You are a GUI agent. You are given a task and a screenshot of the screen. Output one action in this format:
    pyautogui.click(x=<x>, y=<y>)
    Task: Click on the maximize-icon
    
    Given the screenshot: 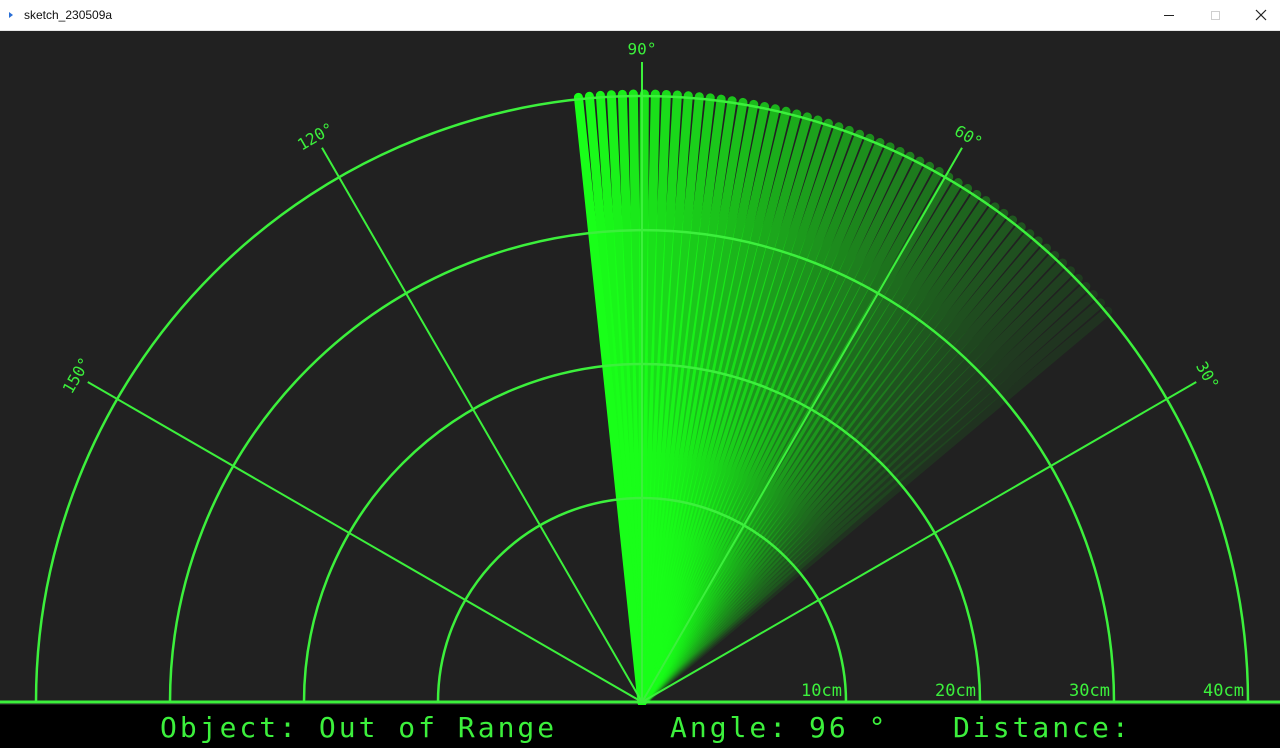 What is the action you would take?
    pyautogui.click(x=1215, y=15)
    